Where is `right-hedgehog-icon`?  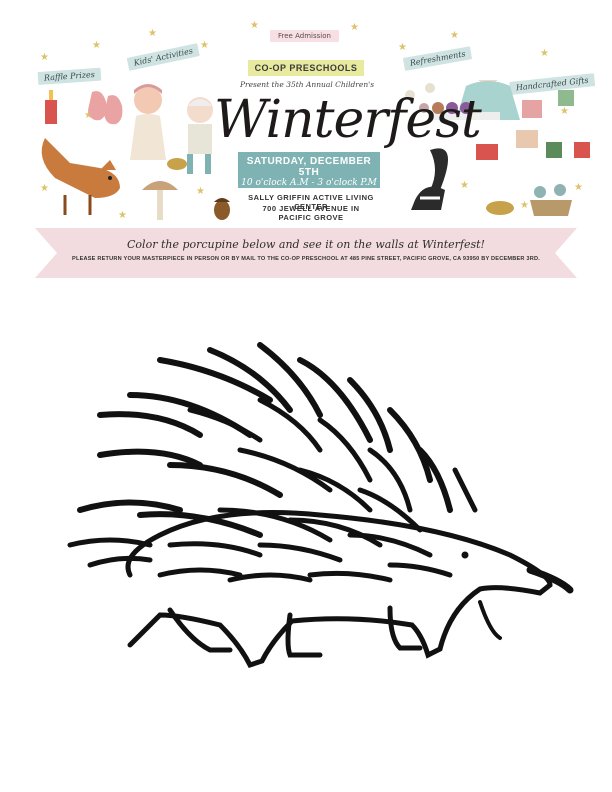
right-hedgehog-icon is located at coordinates (500, 208).